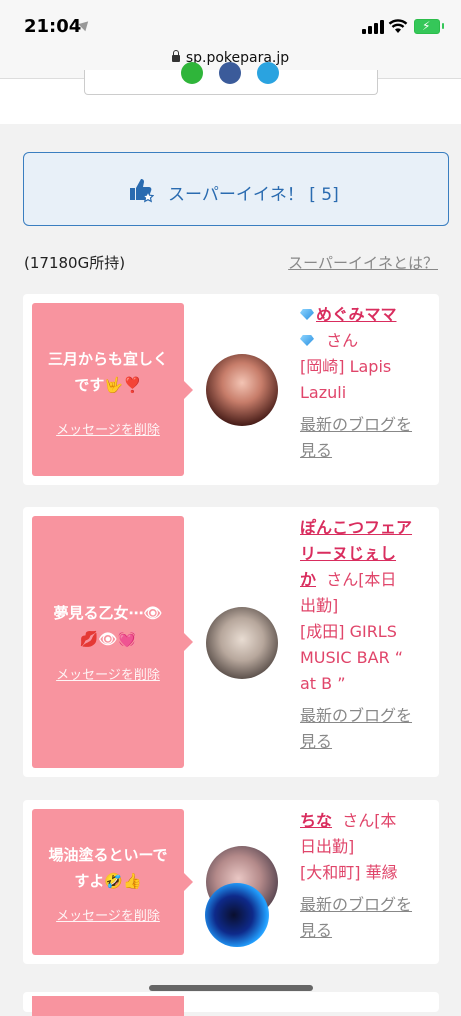  Describe the element at coordinates (319, 605) in the screenshot. I see `work-status: 出勤]` at that location.